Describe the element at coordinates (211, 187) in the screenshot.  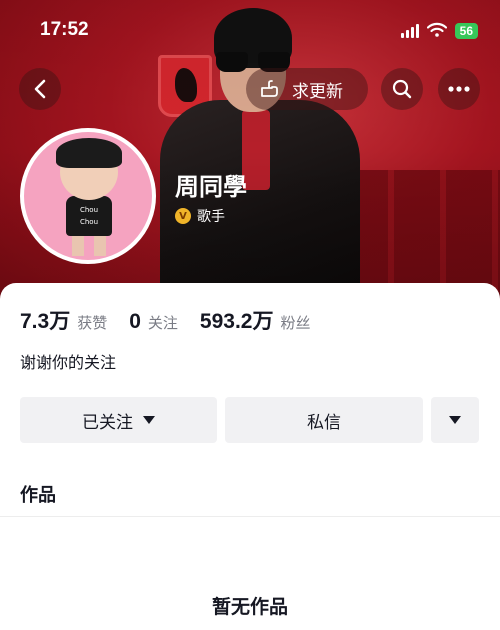
I see `profile-name: 周同學` at that location.